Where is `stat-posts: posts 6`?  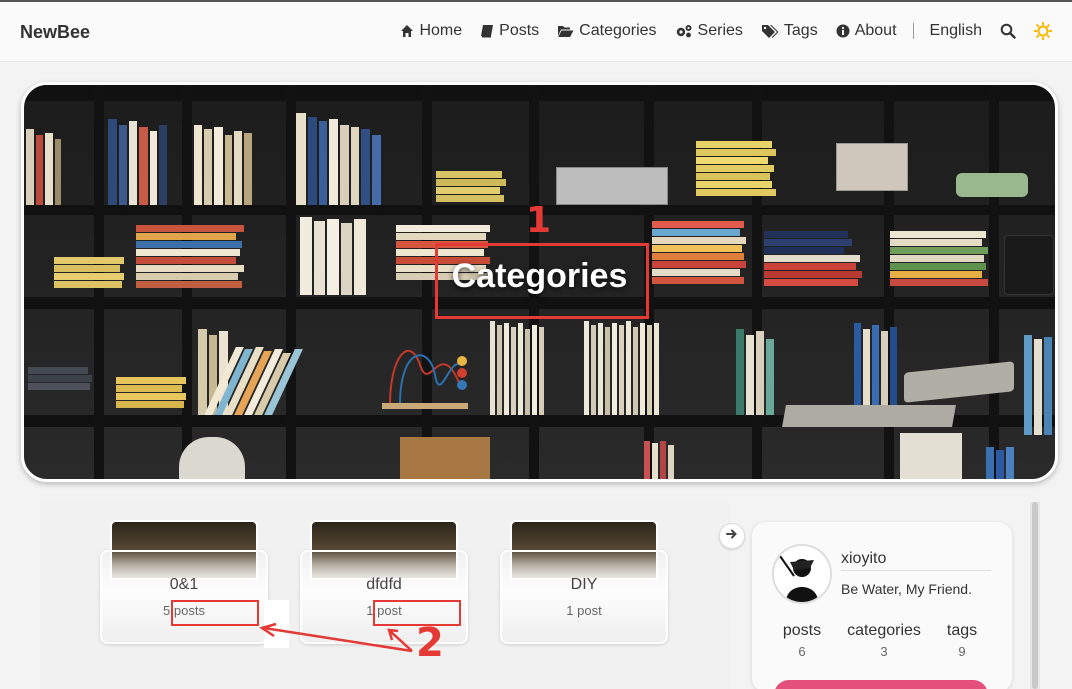 stat-posts: posts 6 is located at coordinates (802, 640).